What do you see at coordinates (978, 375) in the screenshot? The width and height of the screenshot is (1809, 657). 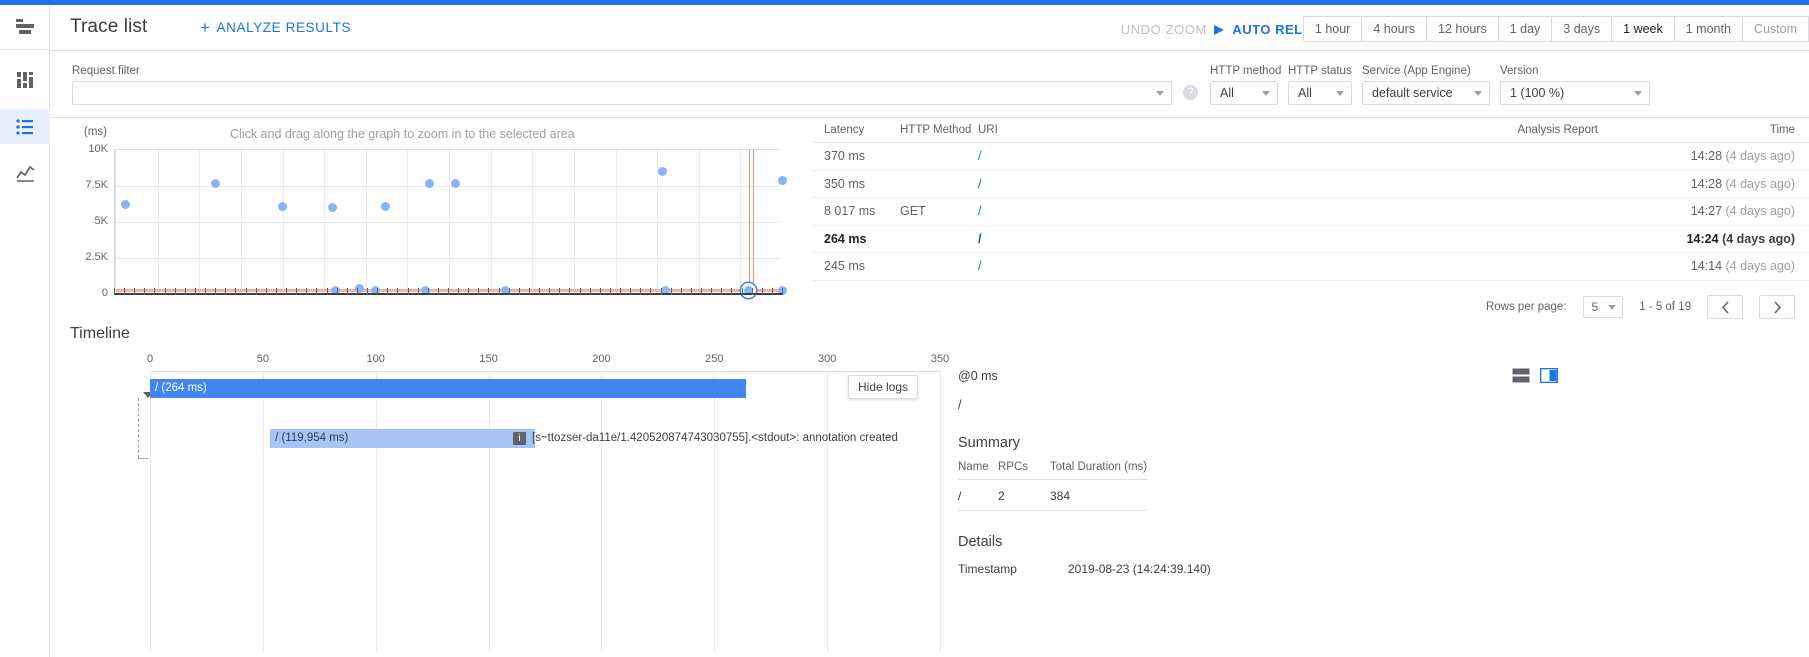 I see `details-offset-label: @0 ms` at bounding box center [978, 375].